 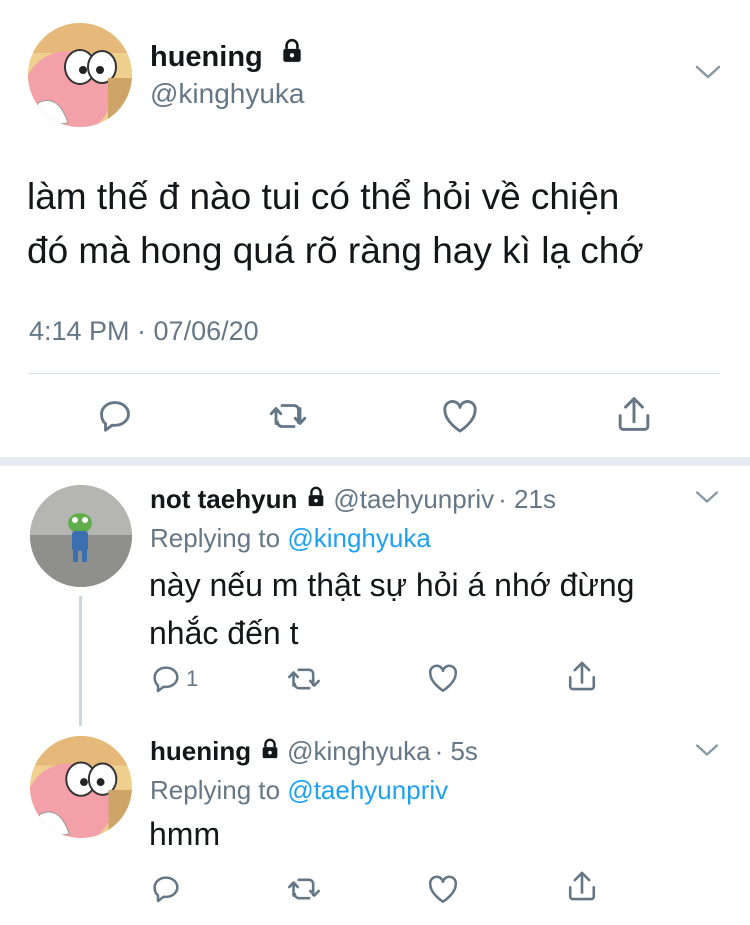 I want to click on replying-to-link: @kinghyuka, so click(x=358, y=538).